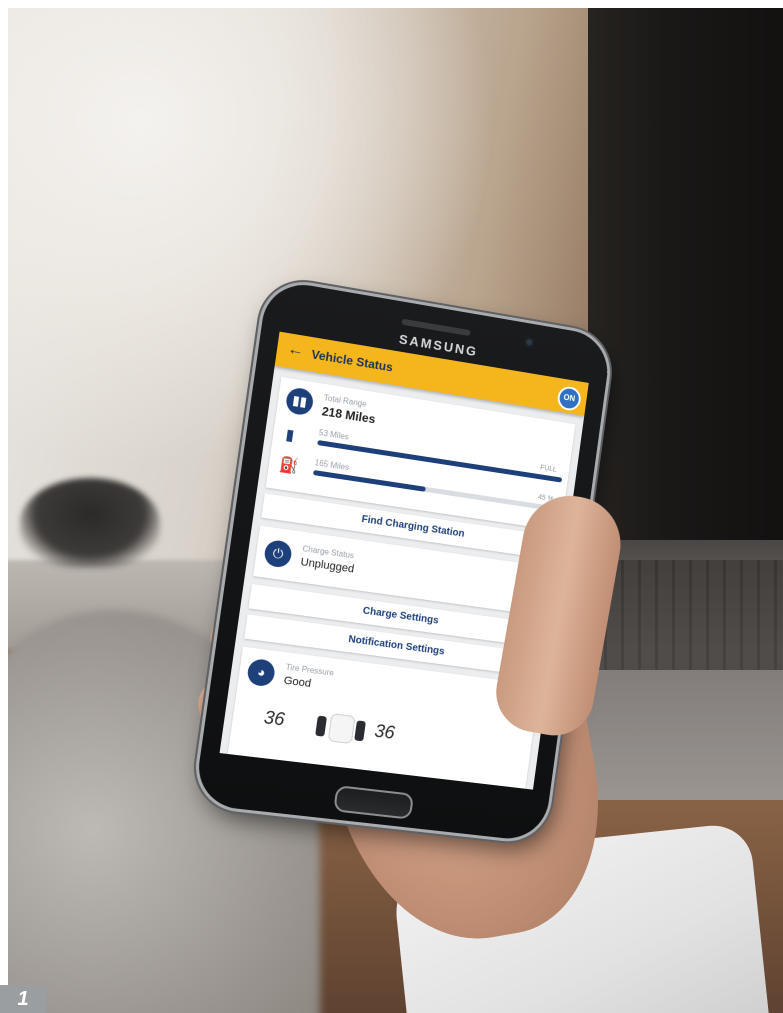 Image resolution: width=783 pixels, height=1013 pixels. I want to click on car-top-view-icon, so click(342, 728).